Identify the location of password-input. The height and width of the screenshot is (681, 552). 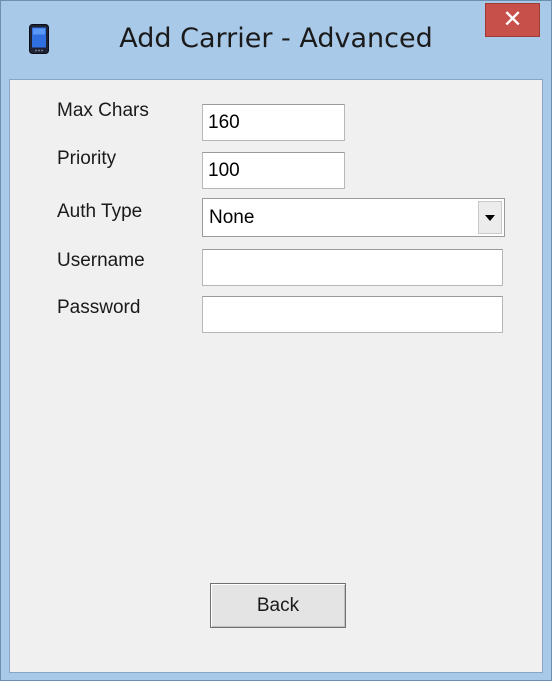
(352, 314).